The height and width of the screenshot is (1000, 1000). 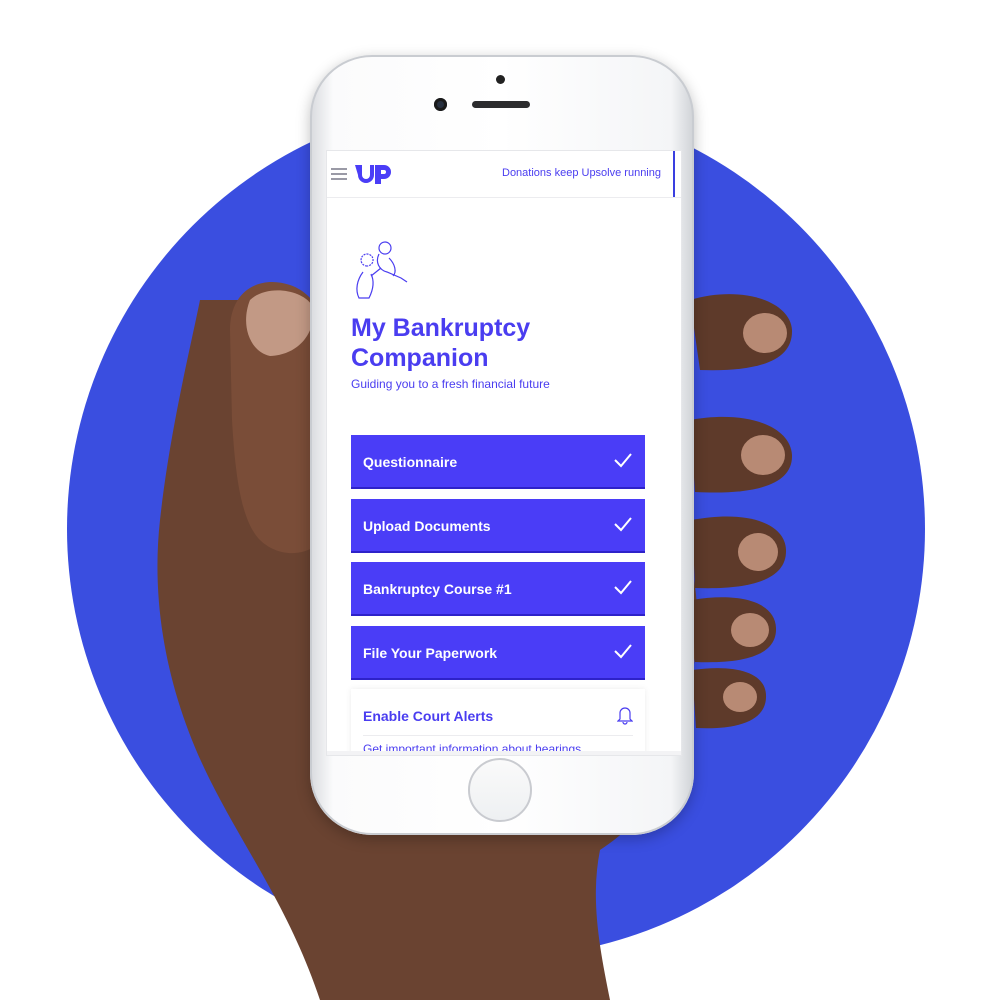 What do you see at coordinates (450, 384) in the screenshot?
I see `page-subtitle: Guiding you to a fresh financial future` at bounding box center [450, 384].